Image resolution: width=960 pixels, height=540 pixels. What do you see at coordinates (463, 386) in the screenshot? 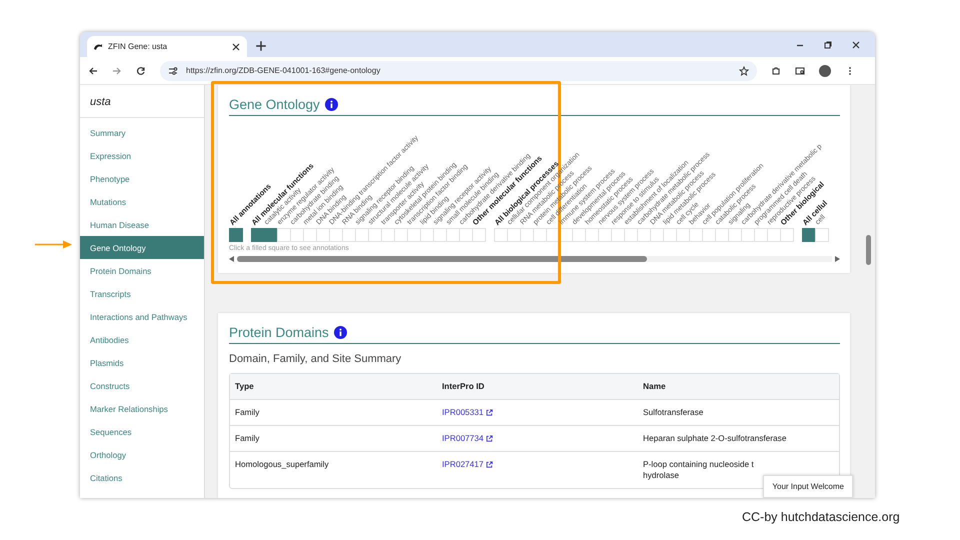
I see `column-header: InterPro ID` at bounding box center [463, 386].